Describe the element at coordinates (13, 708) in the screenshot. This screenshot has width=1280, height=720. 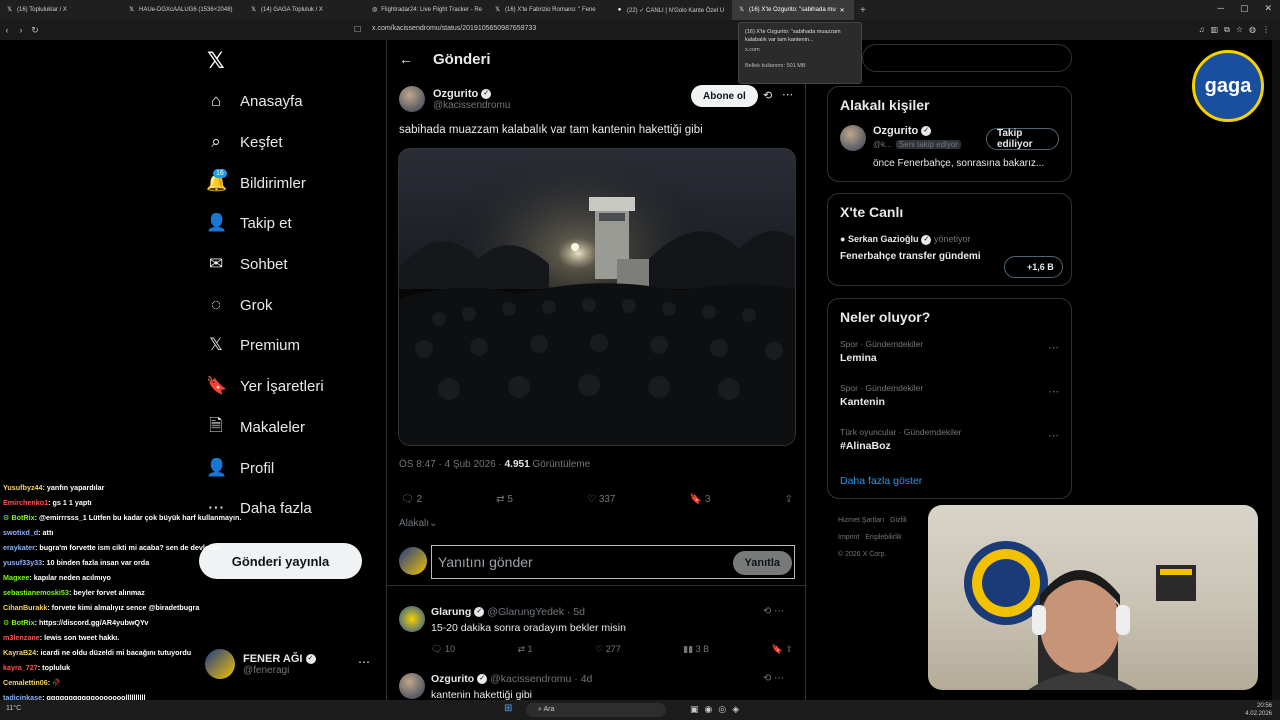
I see `weather-widget: 11°C` at that location.